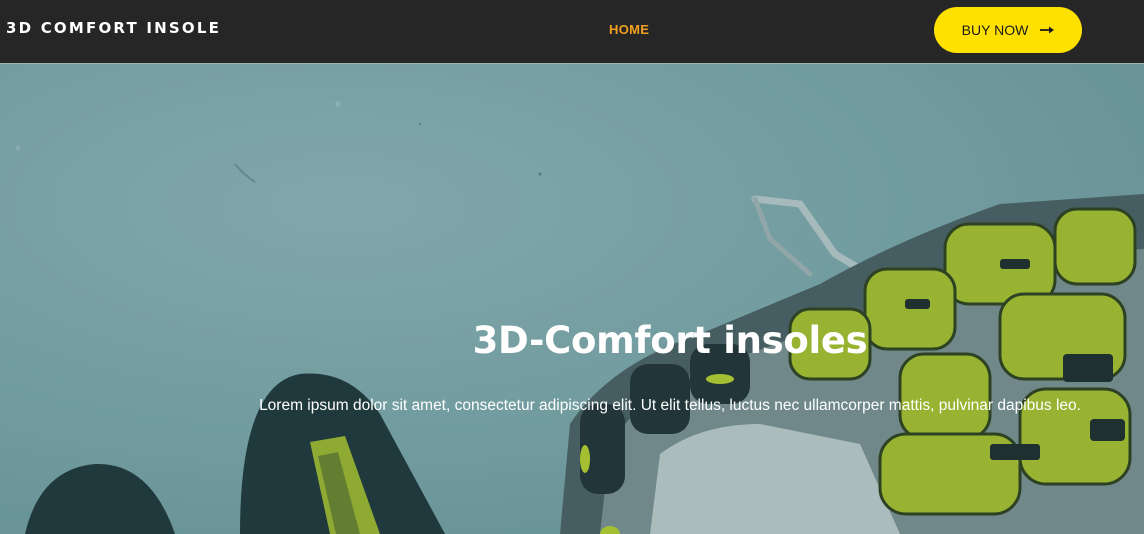  Describe the element at coordinates (670, 340) in the screenshot. I see `hero-title: 3D-Comfort insoles` at that location.